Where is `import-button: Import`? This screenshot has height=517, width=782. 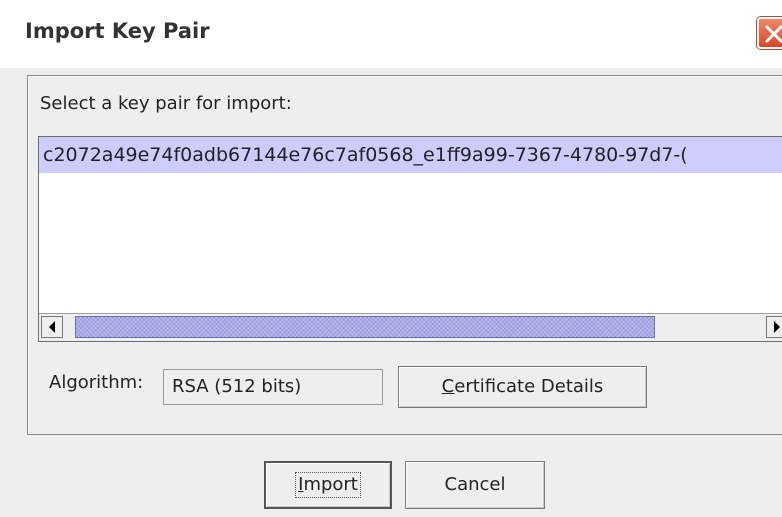
import-button: Import is located at coordinates (328, 485).